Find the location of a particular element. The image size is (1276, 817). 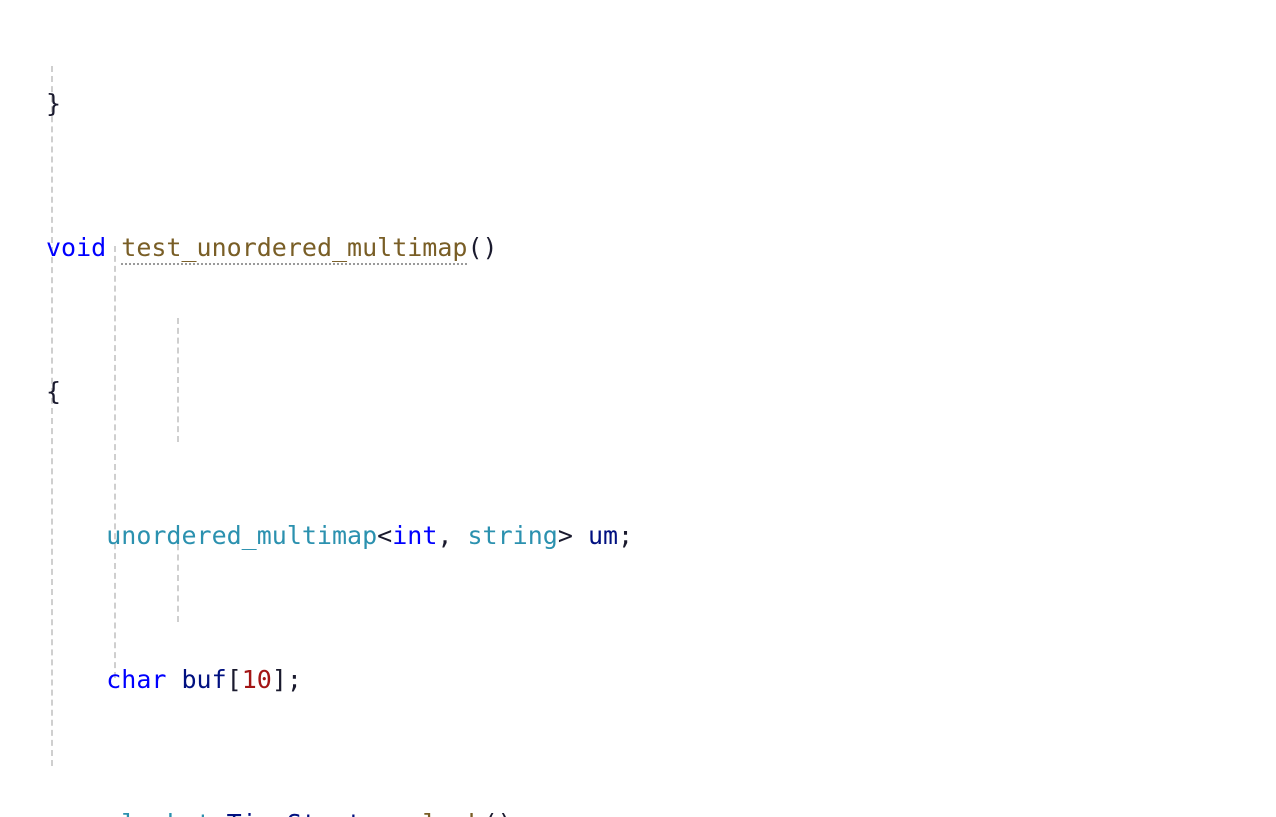

token-function-clock: clock is located at coordinates (444, 813).